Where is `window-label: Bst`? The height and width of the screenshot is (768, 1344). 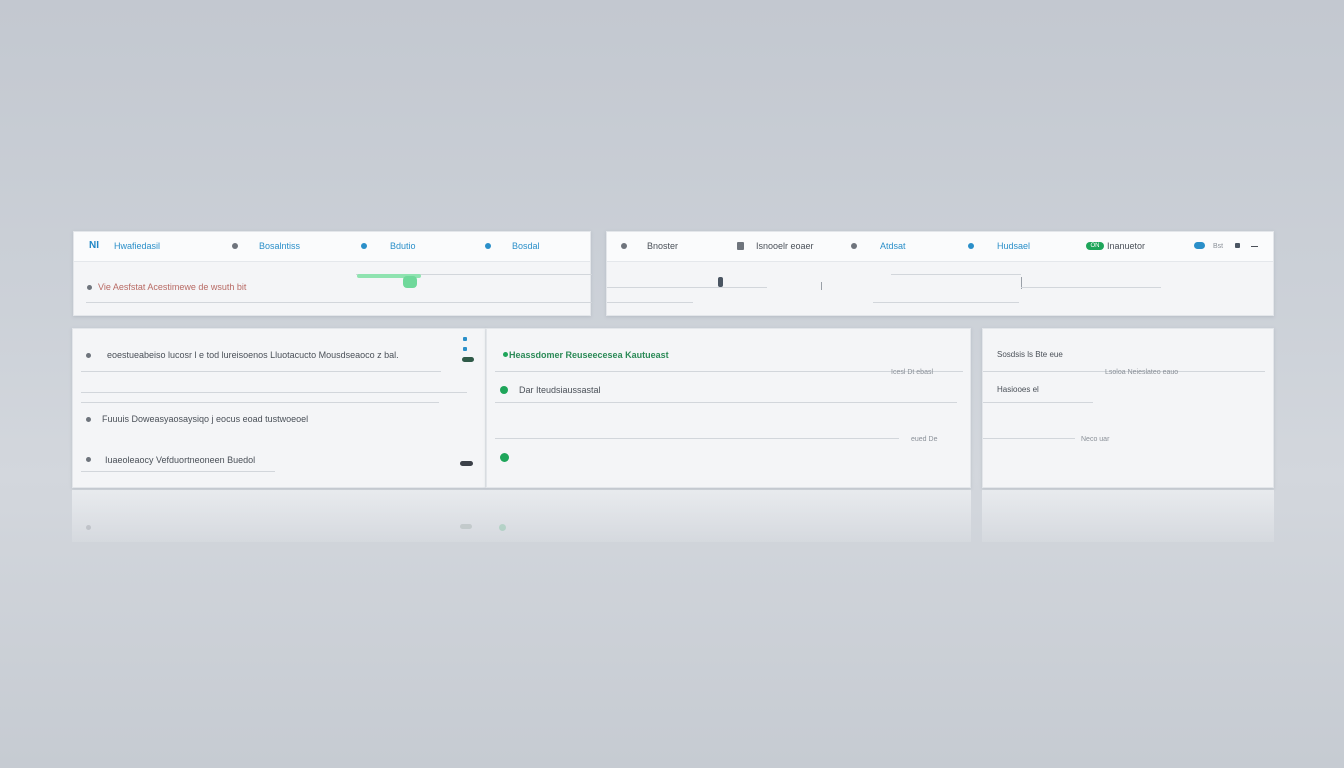
window-label: Bst is located at coordinates (1218, 246).